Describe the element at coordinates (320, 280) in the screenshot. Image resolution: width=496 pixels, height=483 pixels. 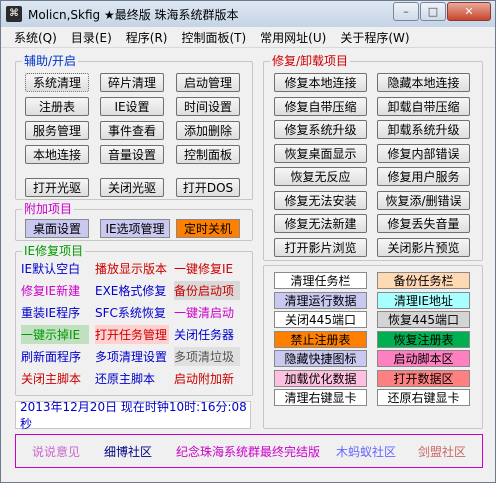
I see `clean-taskbar-button: 清理任务栏` at that location.